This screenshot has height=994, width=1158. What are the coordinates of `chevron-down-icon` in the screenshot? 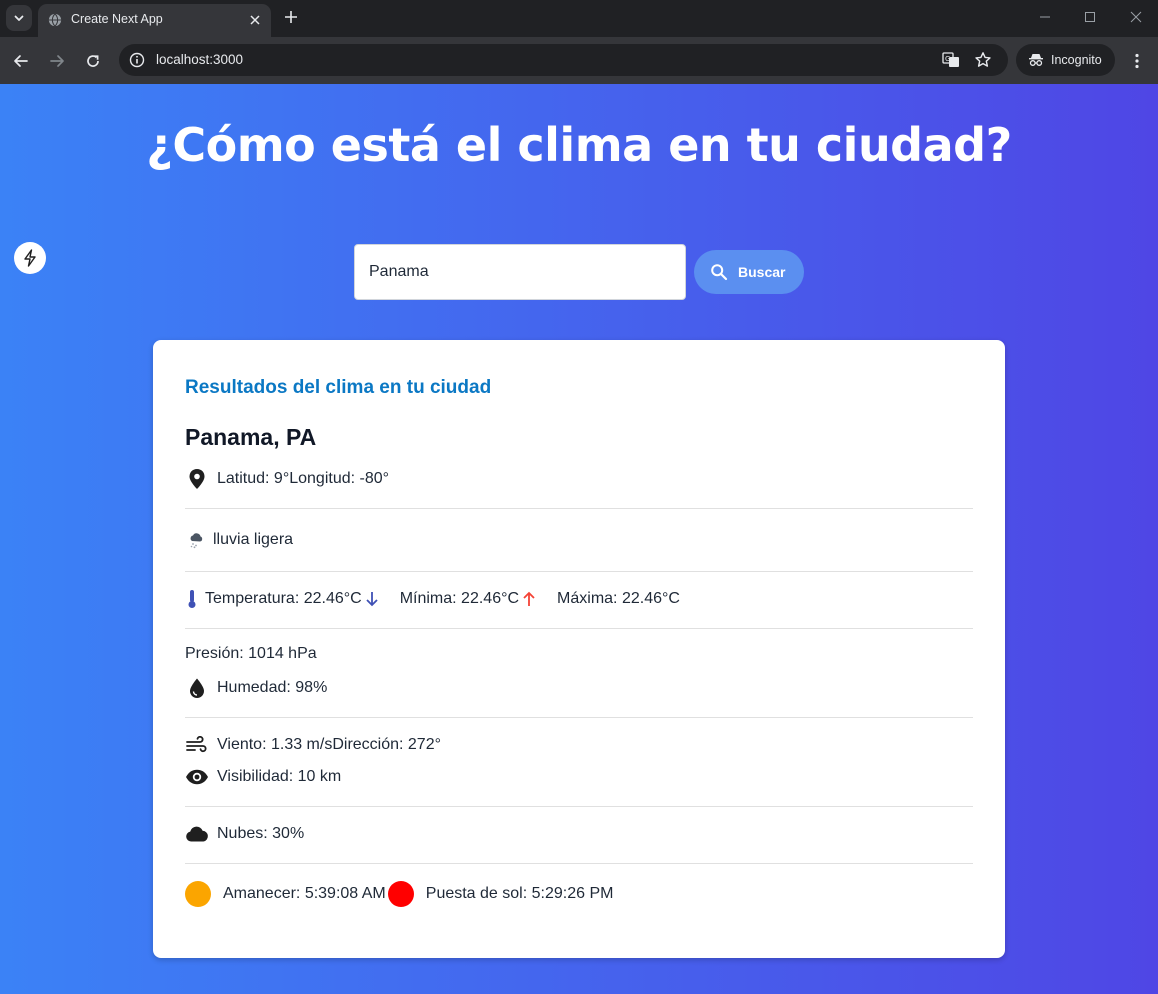 It's located at (19, 18).